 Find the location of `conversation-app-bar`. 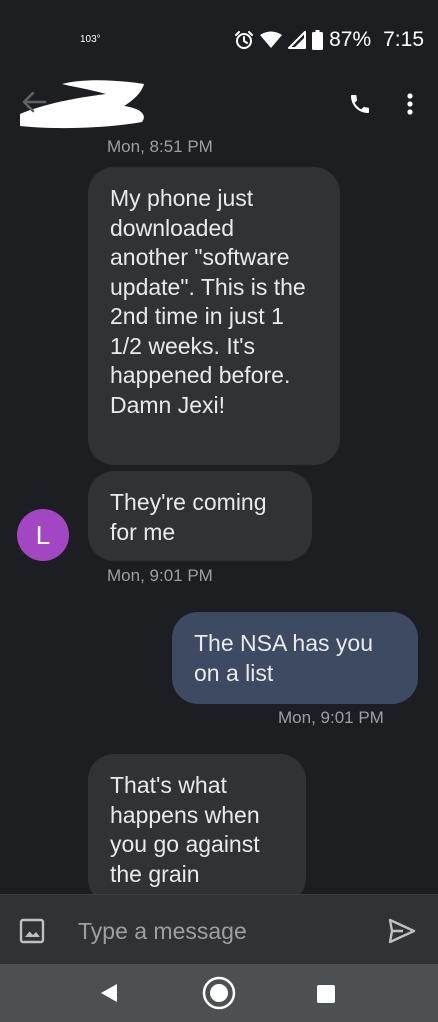

conversation-app-bar is located at coordinates (219, 98).